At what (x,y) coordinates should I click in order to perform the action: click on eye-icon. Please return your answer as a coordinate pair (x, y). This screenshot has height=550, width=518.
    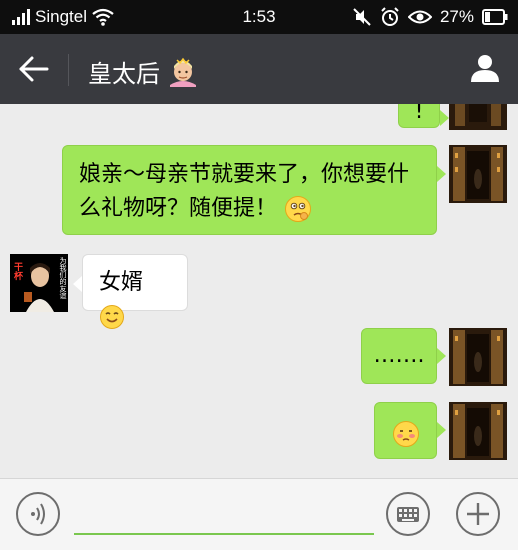
    Looking at the image, I should click on (419, 17).